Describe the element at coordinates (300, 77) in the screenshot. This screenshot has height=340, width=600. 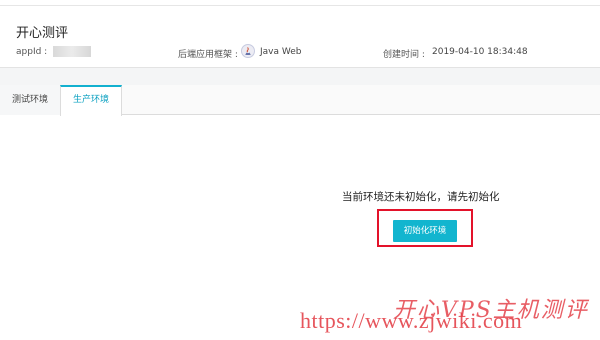
I see `section-gap` at that location.